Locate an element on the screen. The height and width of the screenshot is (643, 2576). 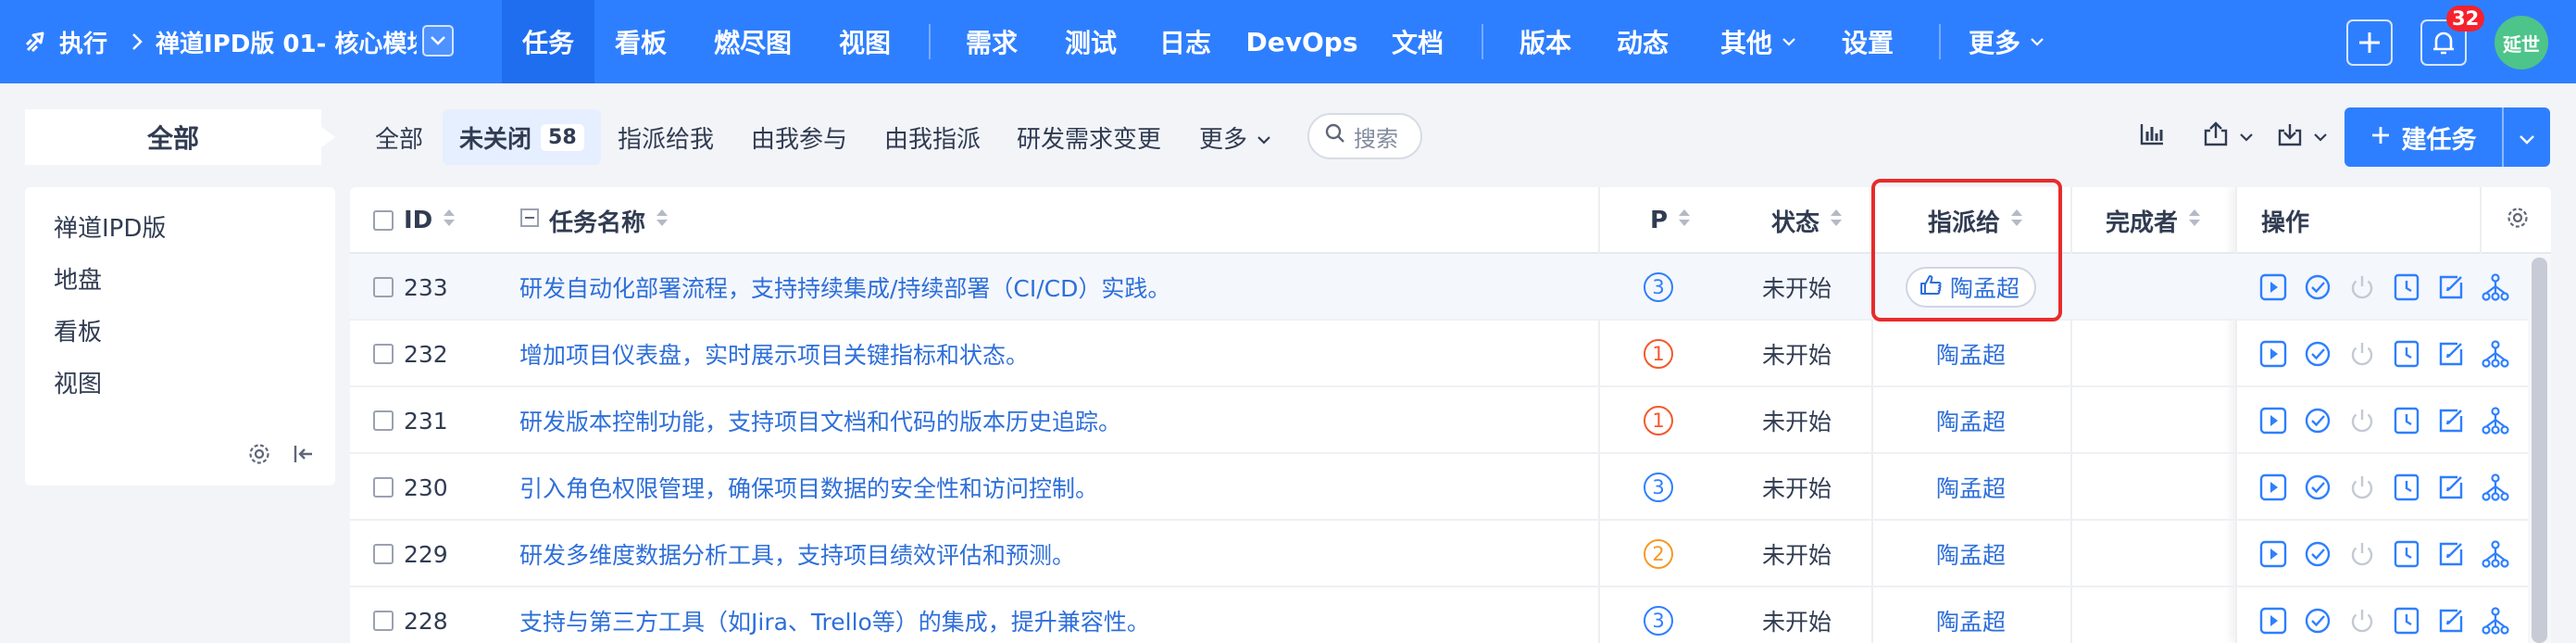
collapse-panel-button is located at coordinates (304, 456).